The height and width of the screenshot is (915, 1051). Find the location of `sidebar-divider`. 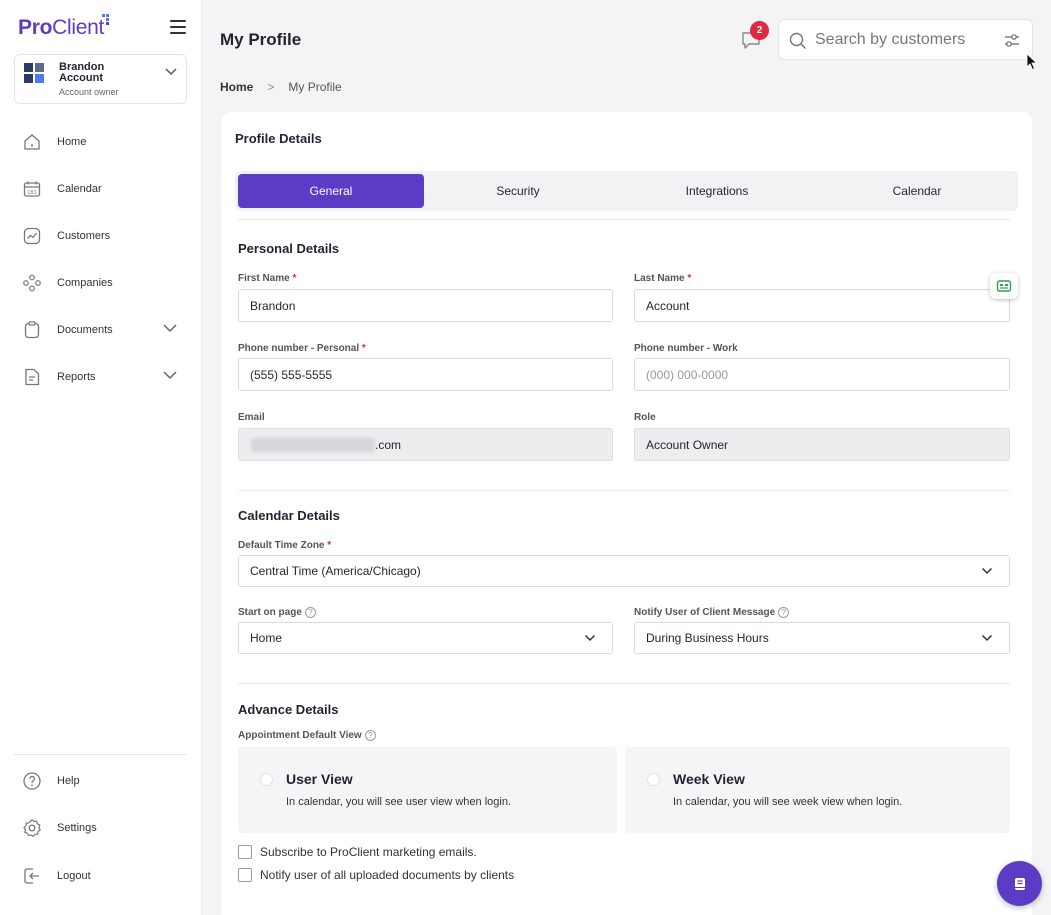

sidebar-divider is located at coordinates (100, 754).